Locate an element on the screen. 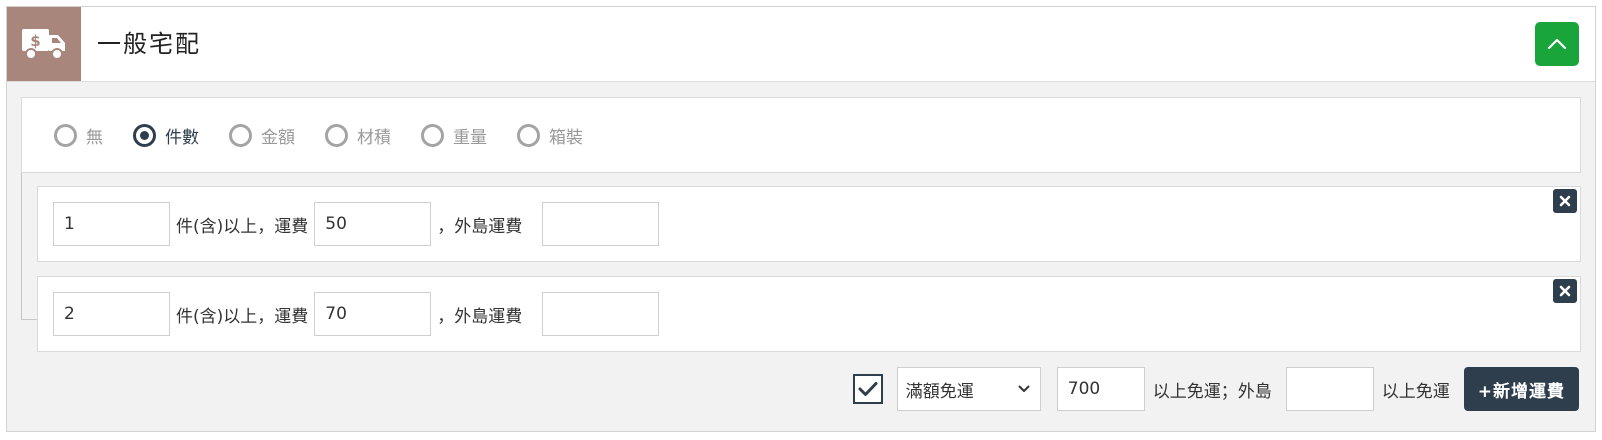 This screenshot has height=440, width=1602. chevron-up-icon is located at coordinates (1557, 44).